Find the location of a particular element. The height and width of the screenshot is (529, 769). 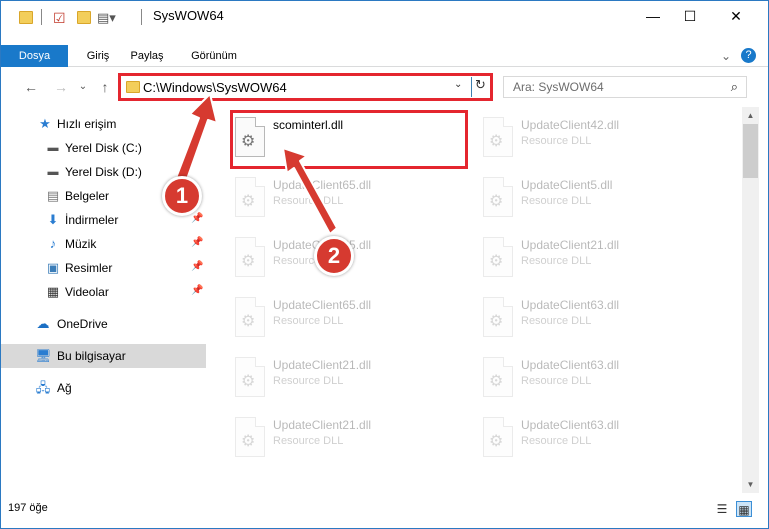

search-box: Ara: SysWOW64 ⌕ is located at coordinates (625, 87).